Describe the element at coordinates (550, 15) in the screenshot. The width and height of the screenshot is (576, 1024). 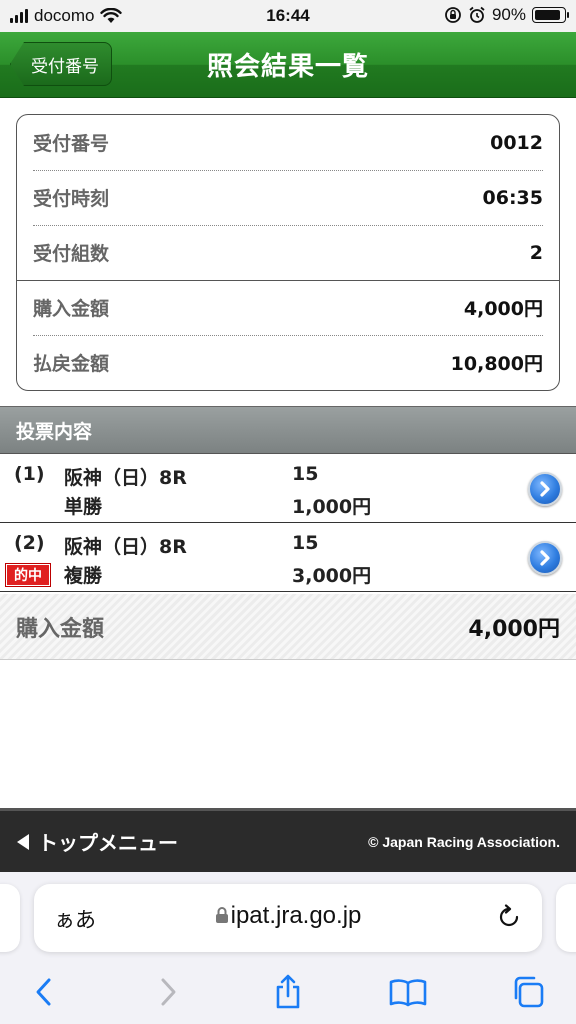
I see `battery-icon` at that location.